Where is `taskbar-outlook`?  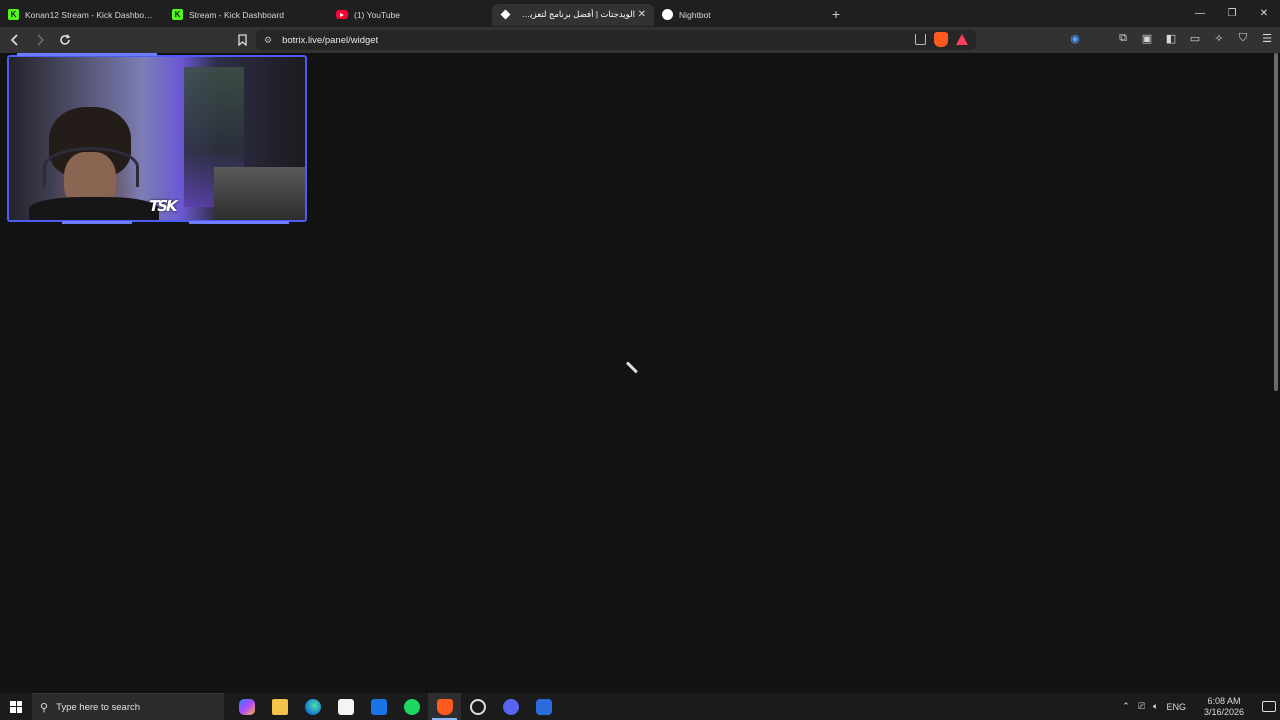 taskbar-outlook is located at coordinates (378, 706).